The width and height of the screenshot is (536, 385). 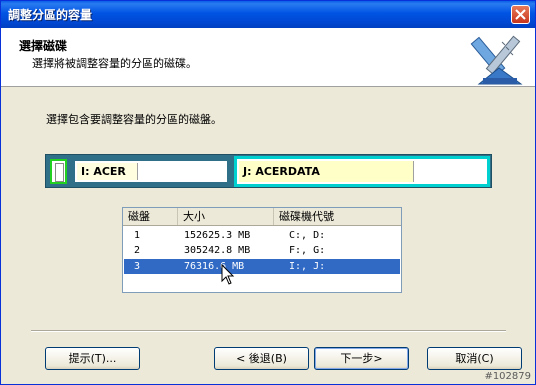 I want to click on cell-disk: 1, so click(x=137, y=235).